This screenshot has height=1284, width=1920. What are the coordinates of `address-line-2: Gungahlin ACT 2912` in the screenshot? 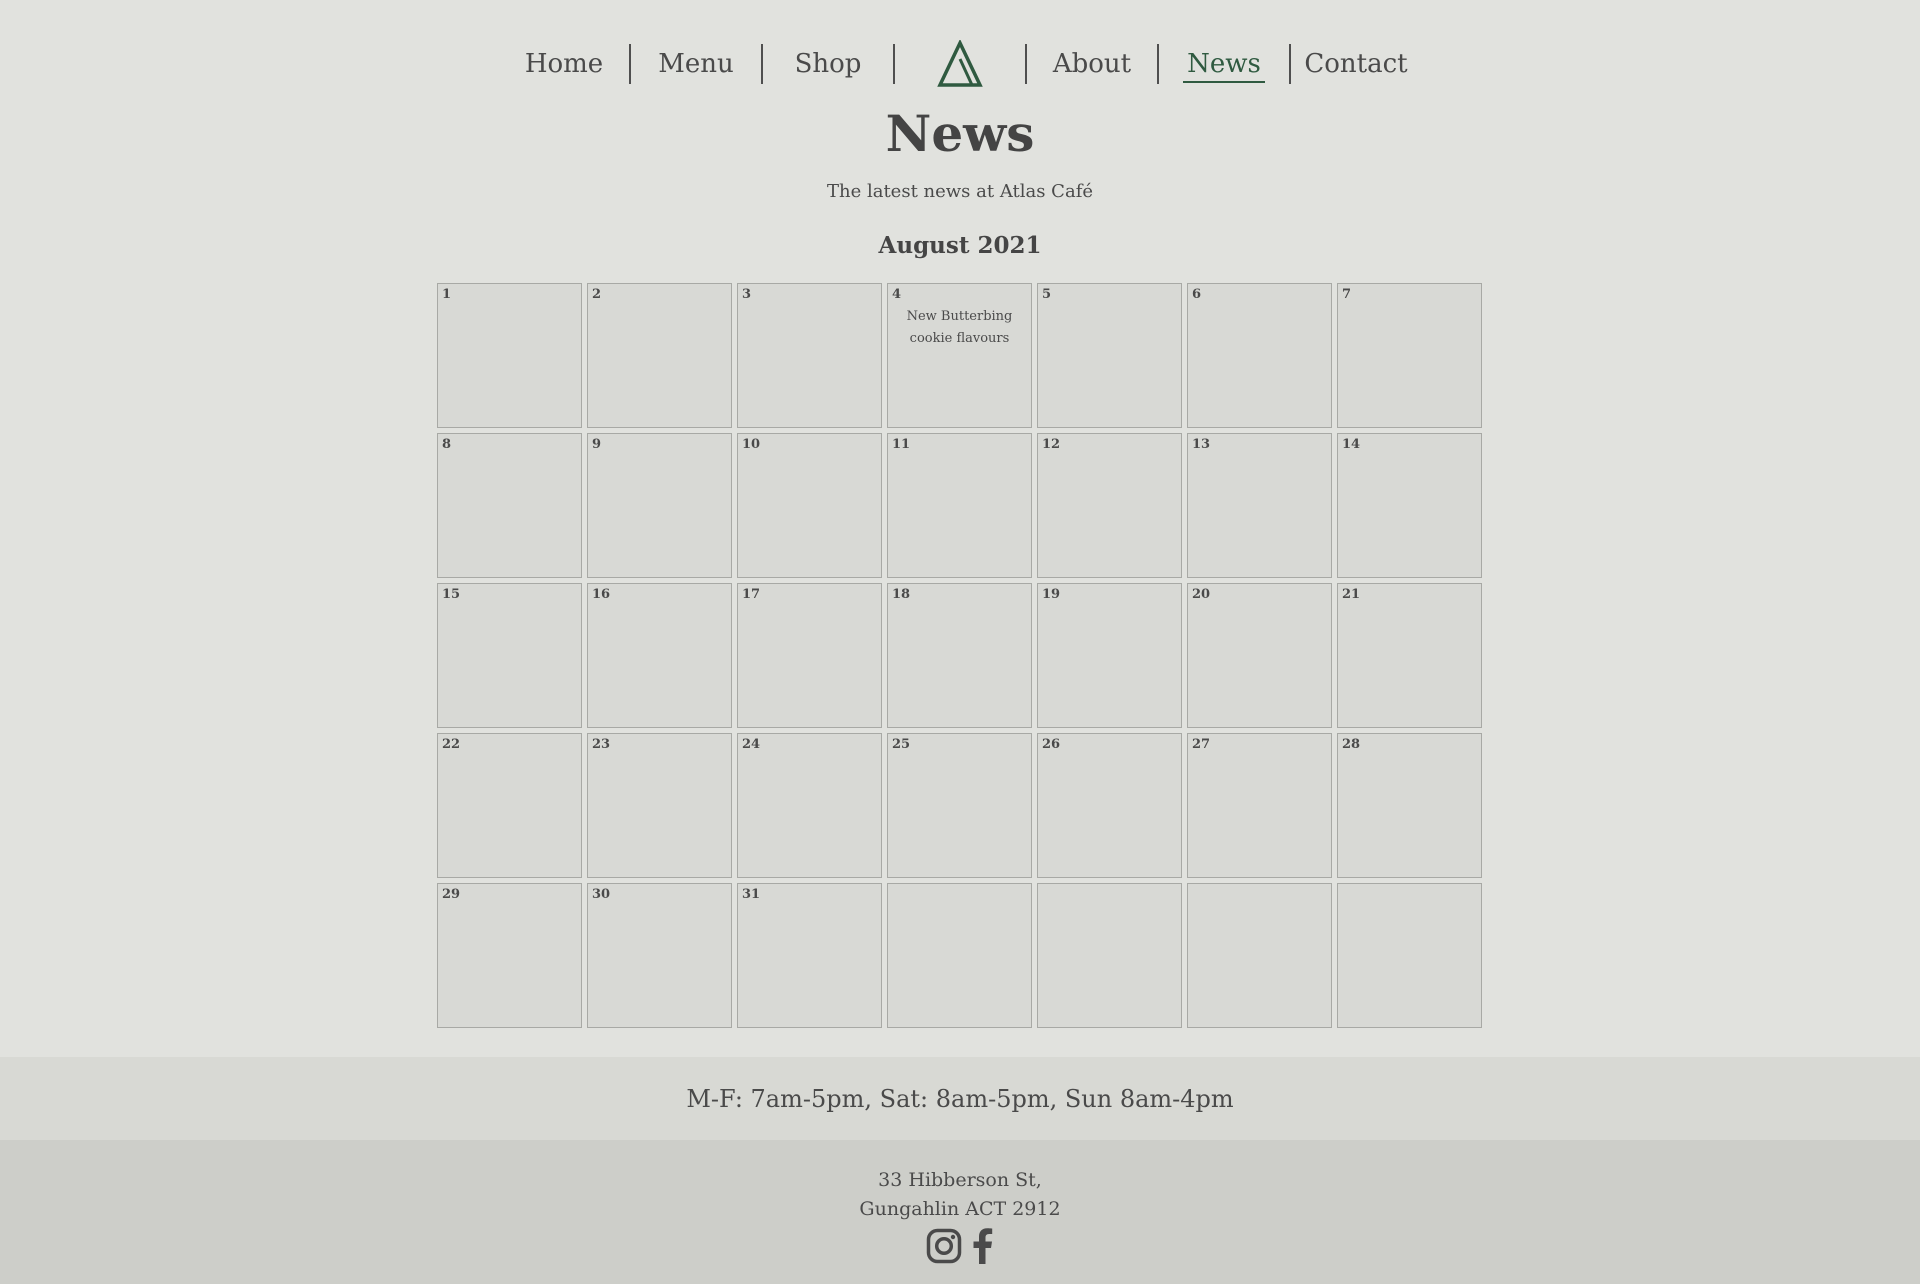 It's located at (960, 1209).